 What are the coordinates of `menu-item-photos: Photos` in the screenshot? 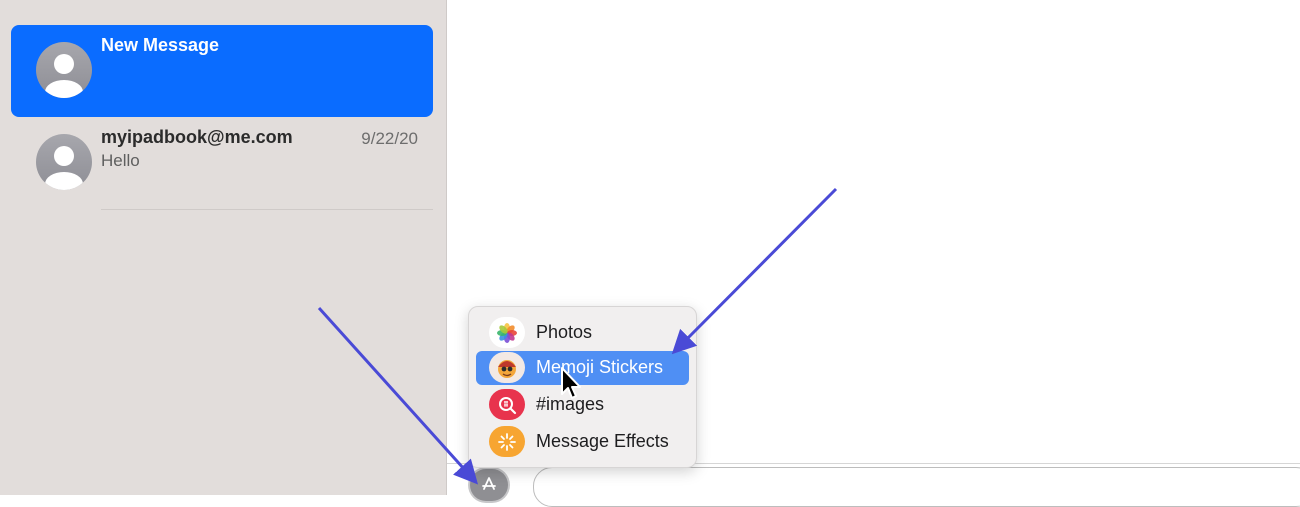 It's located at (582, 333).